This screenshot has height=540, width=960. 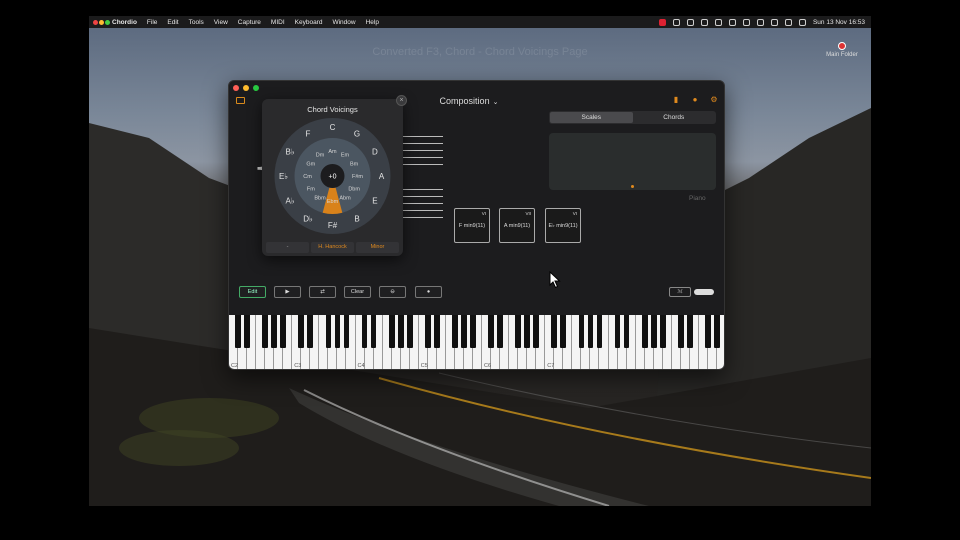 I want to click on major-key-label: D, so click(x=375, y=152).